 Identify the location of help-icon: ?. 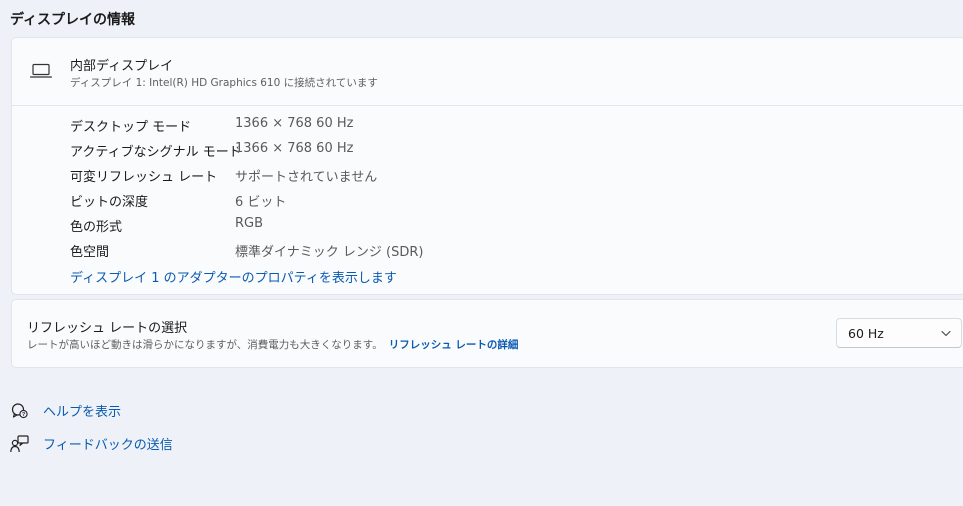
(19, 411).